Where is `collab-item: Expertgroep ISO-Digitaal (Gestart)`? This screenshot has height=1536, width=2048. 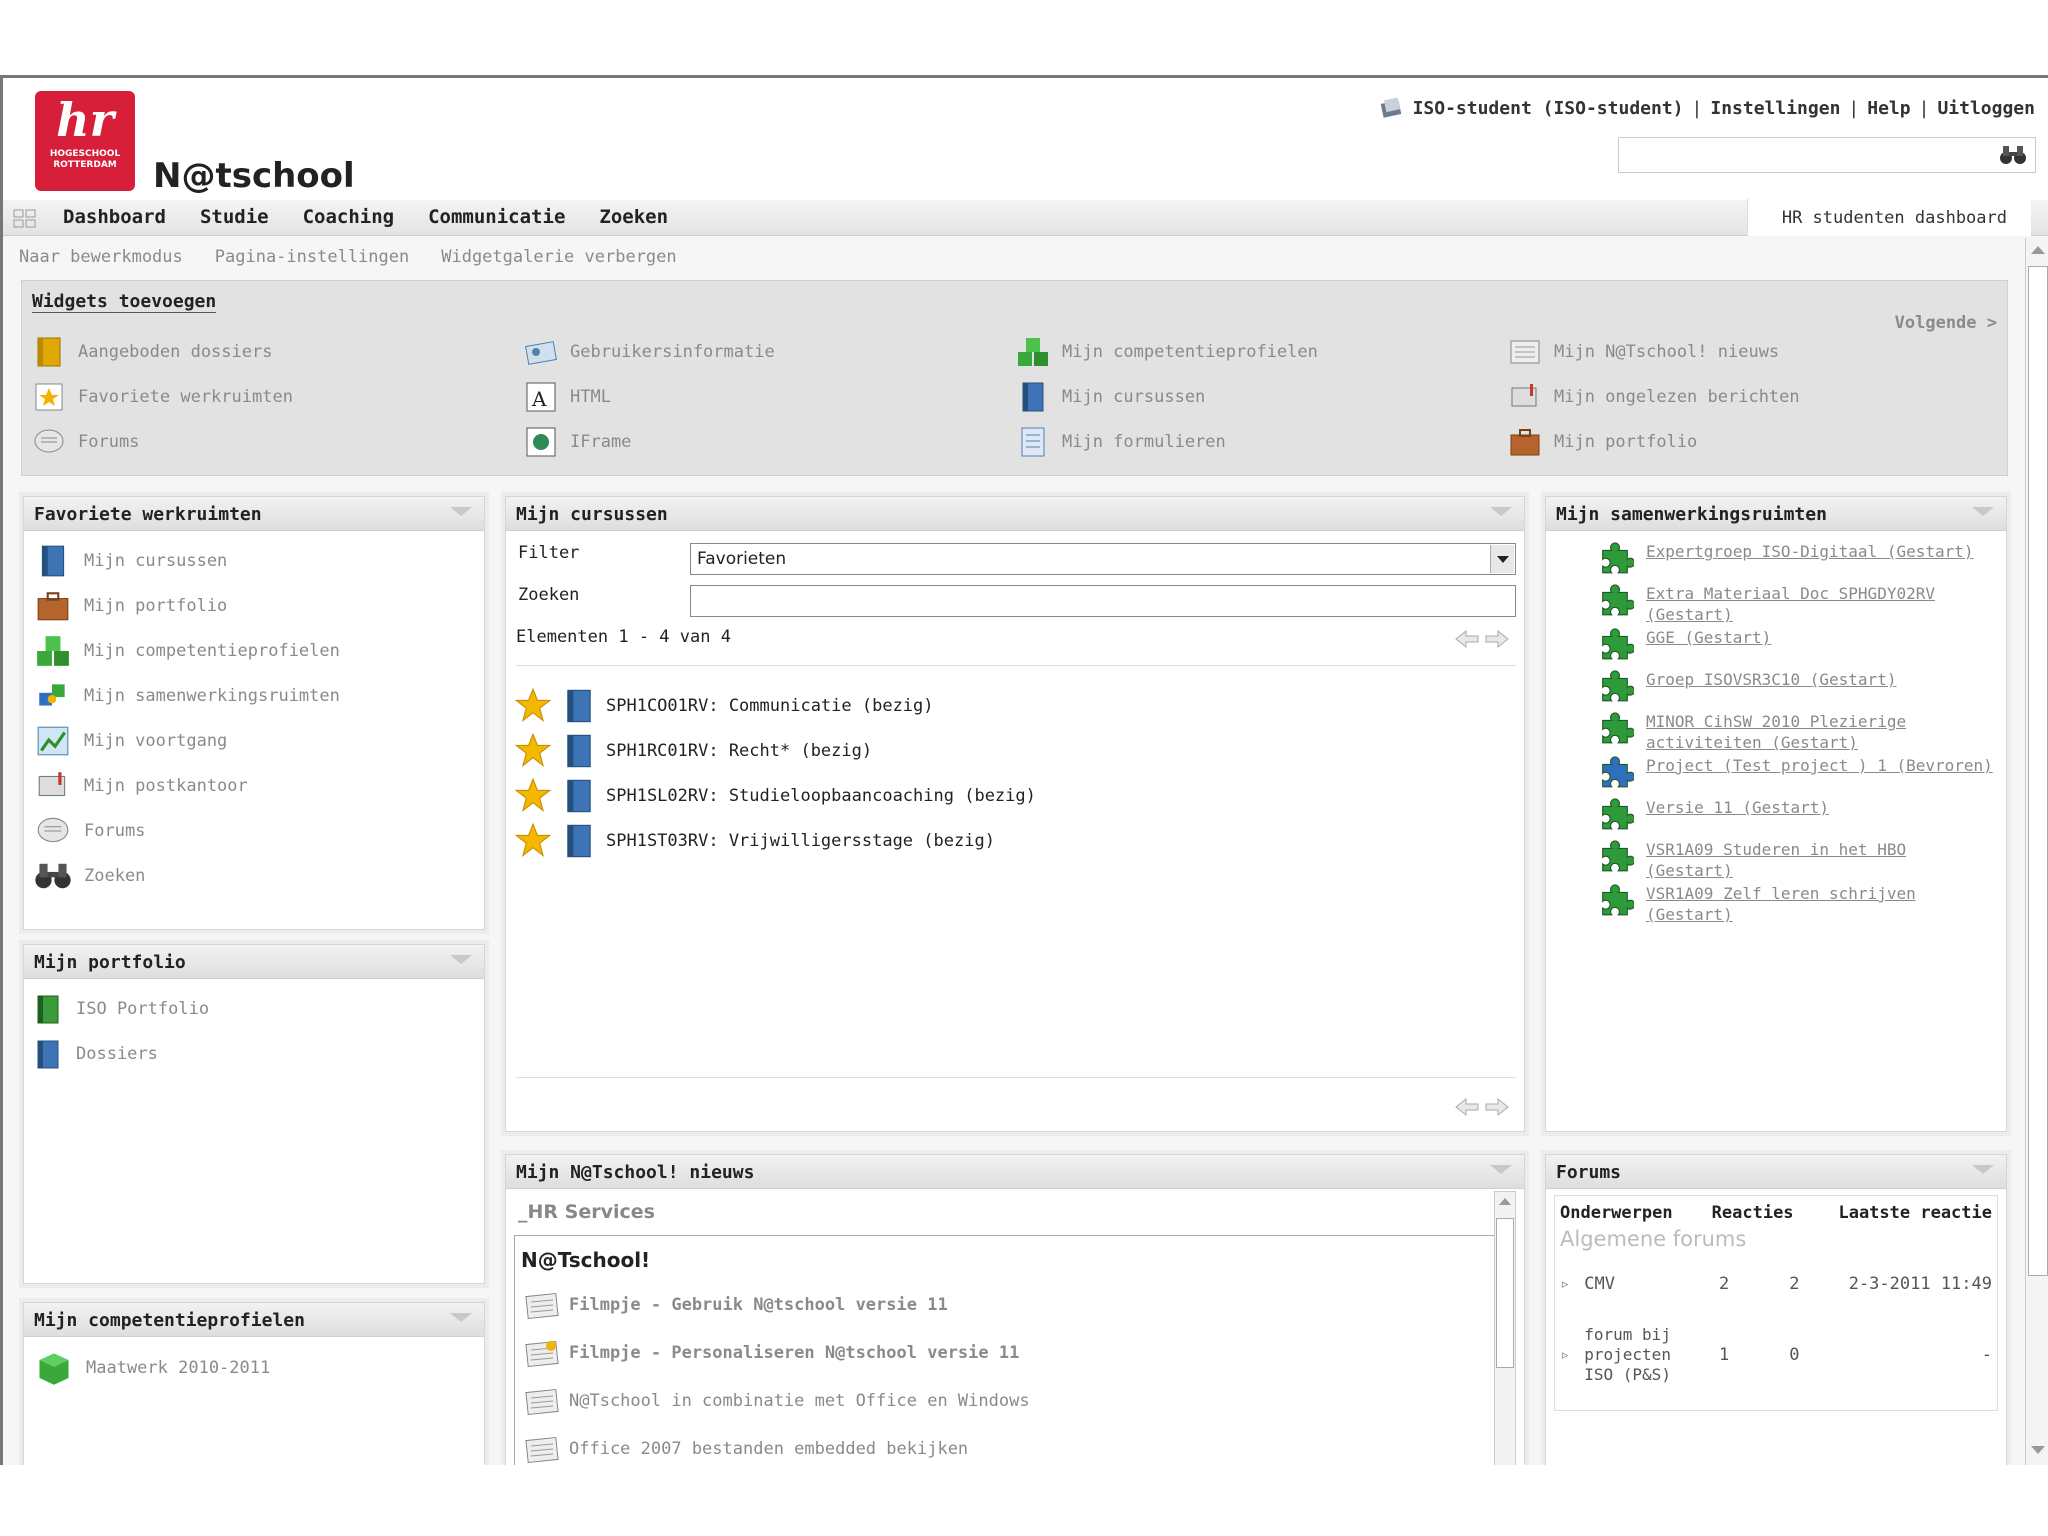 collab-item: Expertgroep ISO-Digitaal (Gestart) is located at coordinates (1785, 558).